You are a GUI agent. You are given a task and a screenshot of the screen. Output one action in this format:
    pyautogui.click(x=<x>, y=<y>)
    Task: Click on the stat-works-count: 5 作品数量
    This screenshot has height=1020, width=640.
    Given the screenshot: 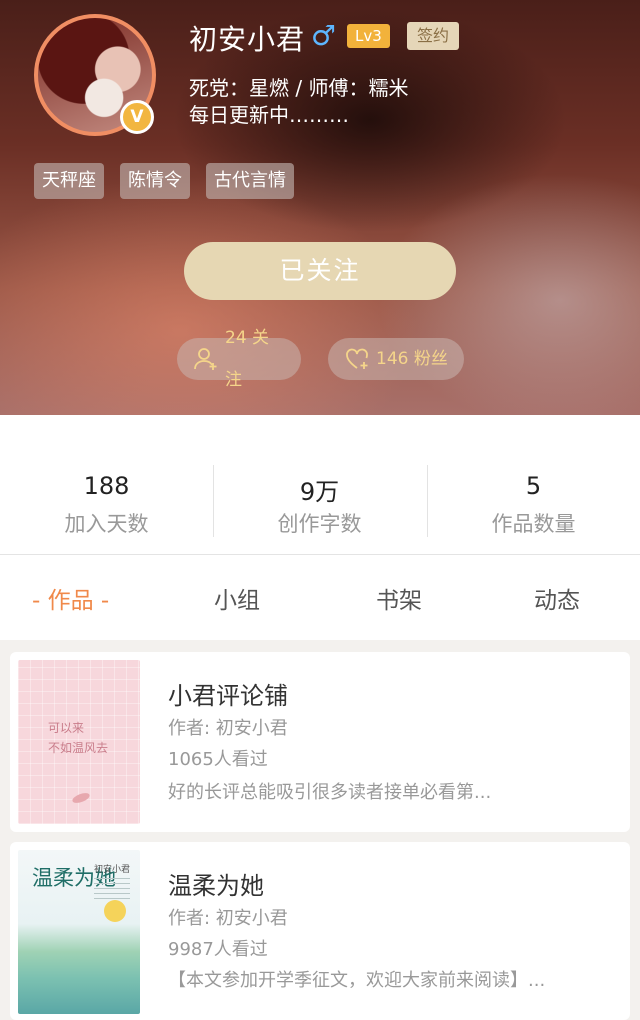 What is the action you would take?
    pyautogui.click(x=533, y=485)
    